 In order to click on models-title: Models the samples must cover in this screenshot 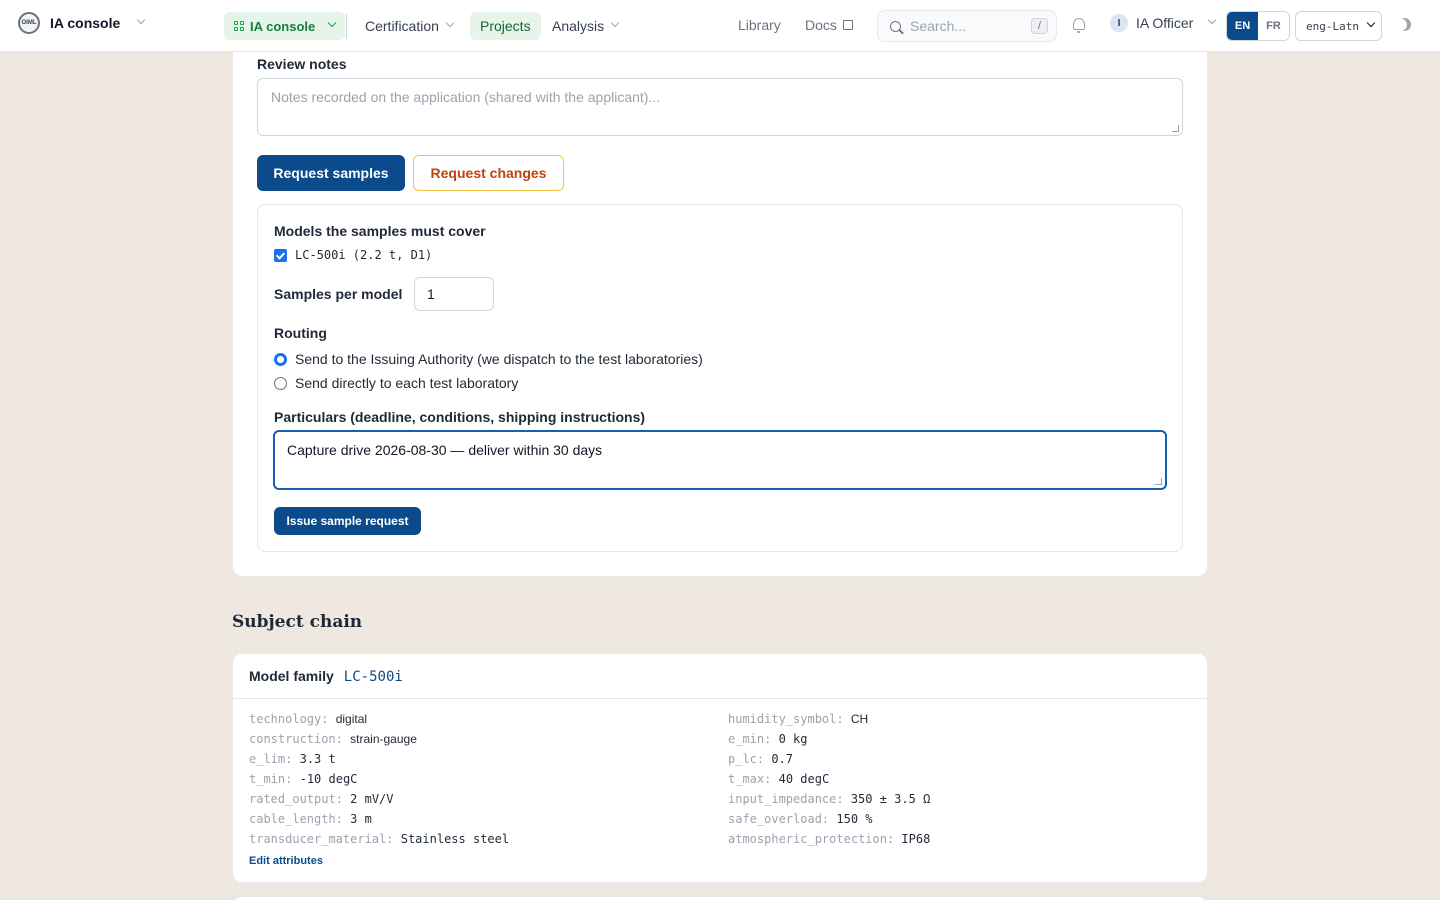, I will do `click(380, 231)`.